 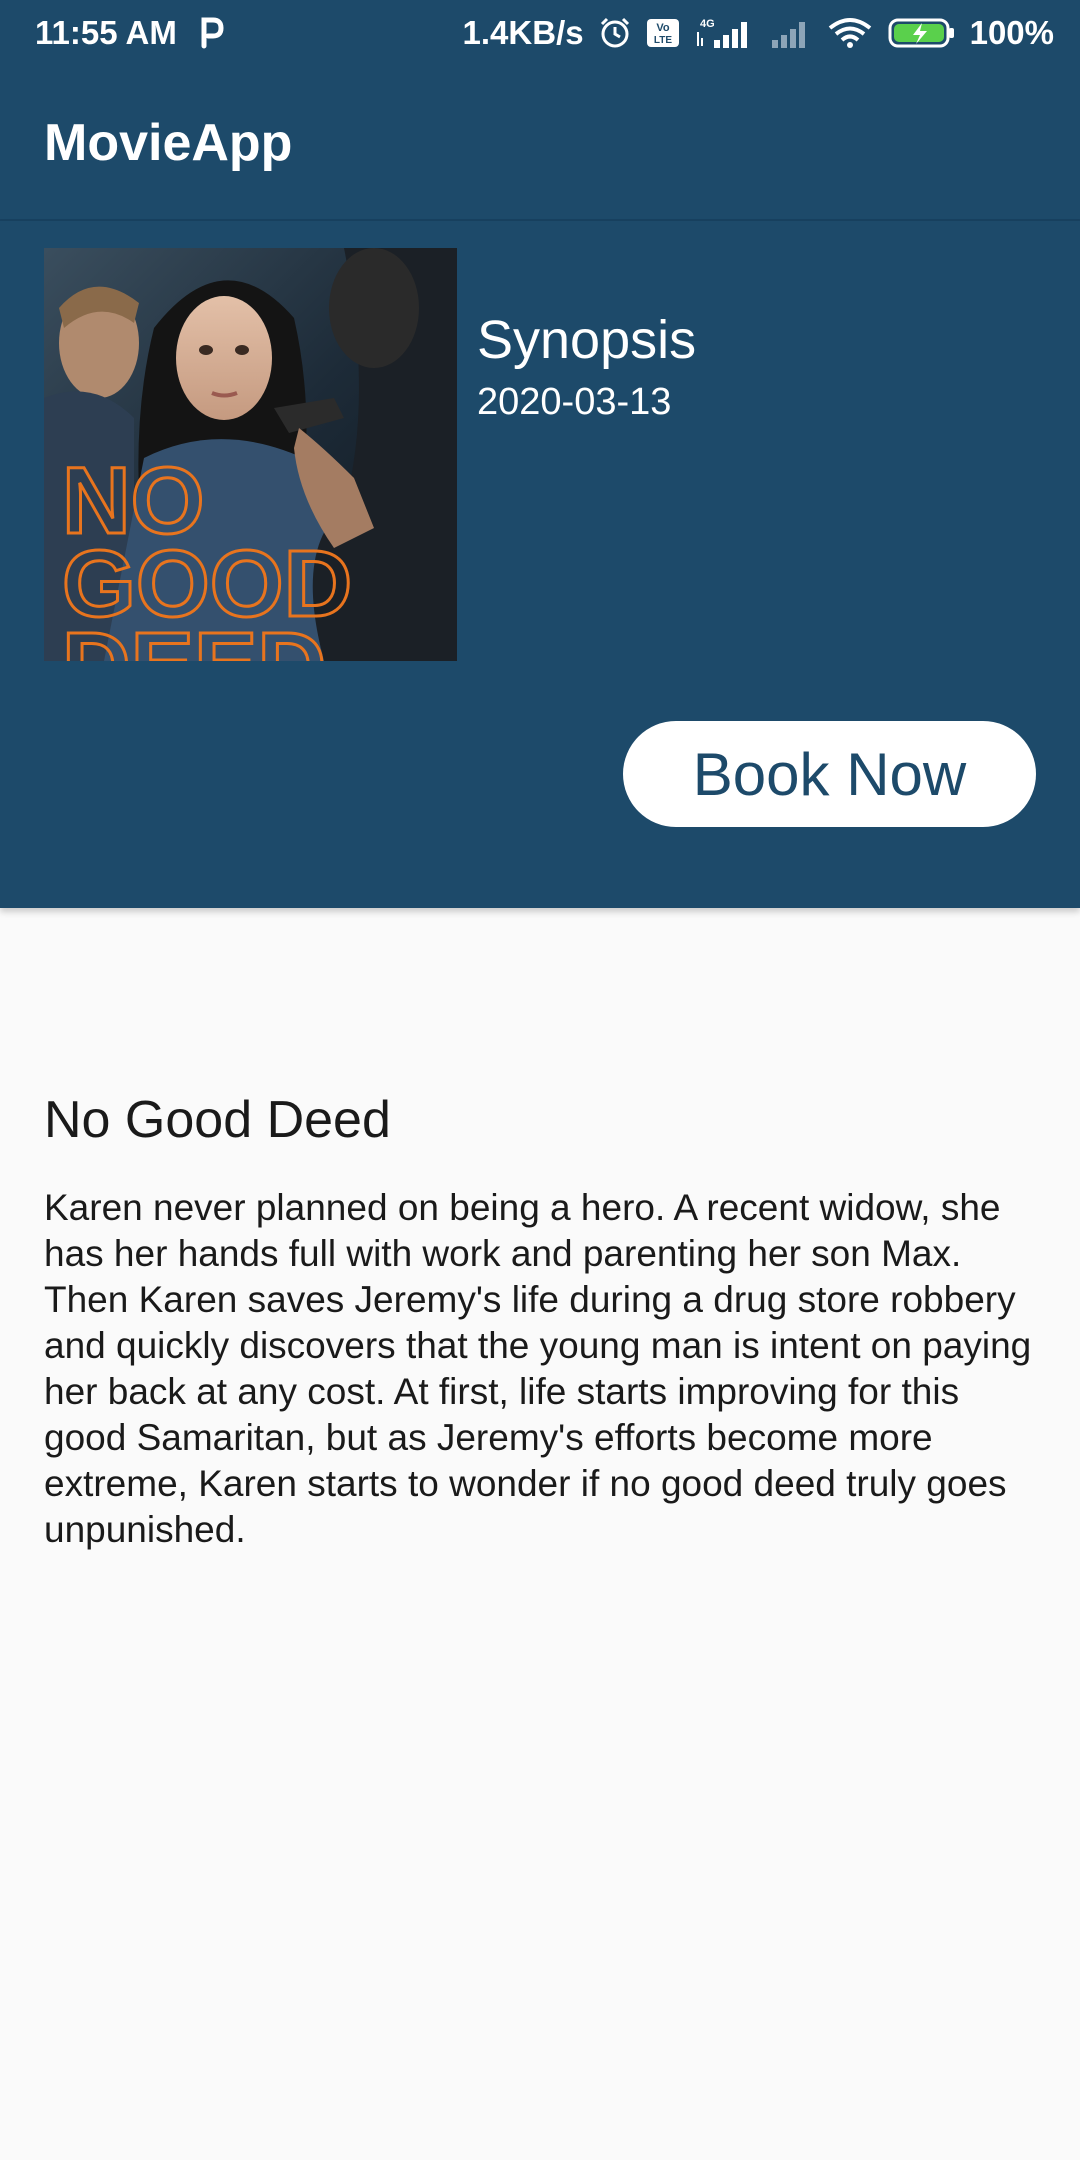 What do you see at coordinates (707, 24) in the screenshot?
I see `network-type-label: 4G` at bounding box center [707, 24].